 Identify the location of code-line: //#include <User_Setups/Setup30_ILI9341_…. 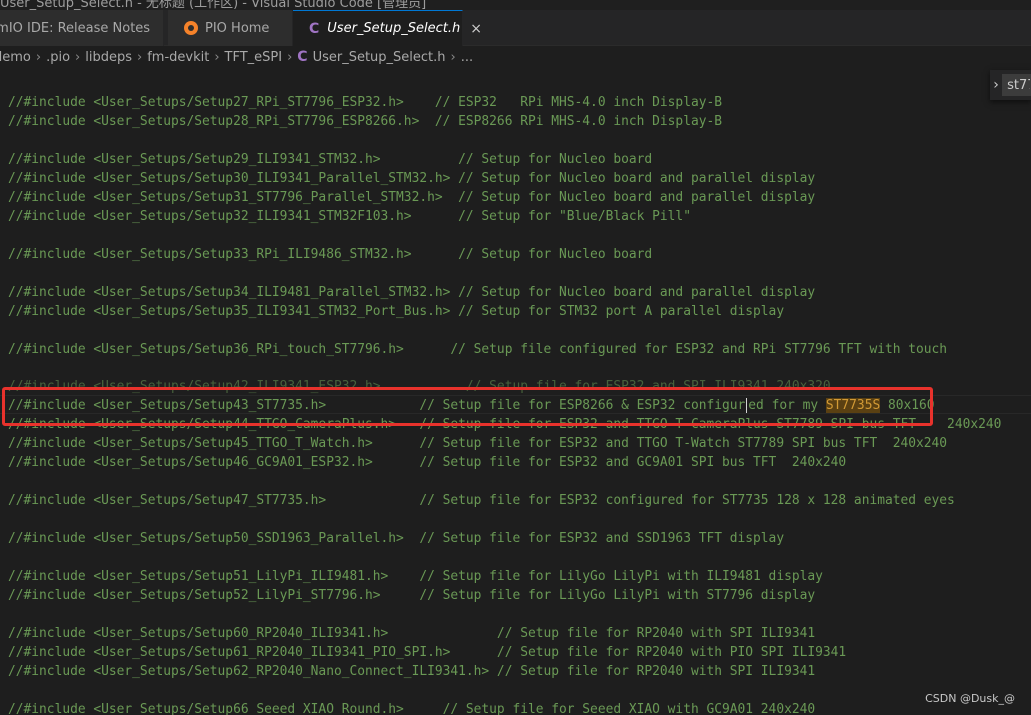
(411, 178).